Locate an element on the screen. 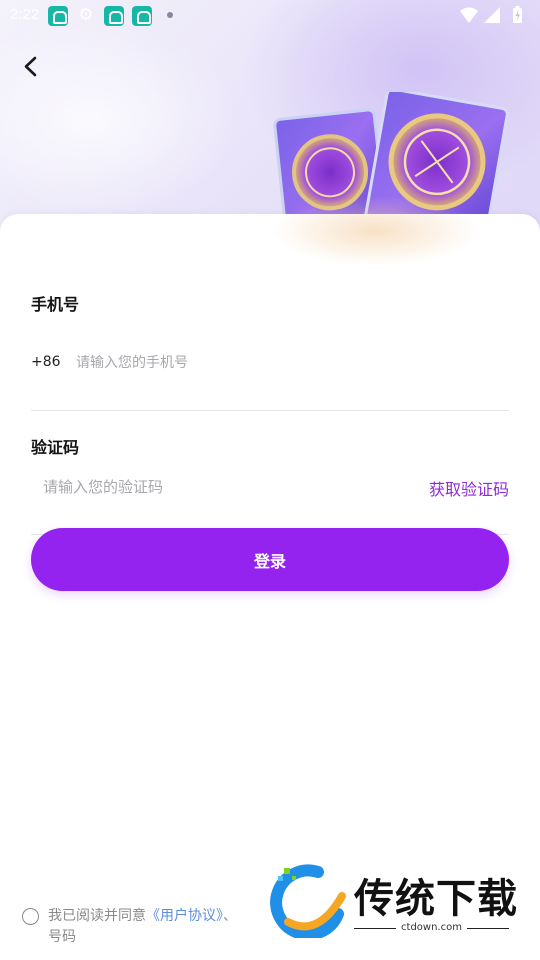 Image resolution: width=540 pixels, height=960 pixels. phone-input is located at coordinates (286, 363).